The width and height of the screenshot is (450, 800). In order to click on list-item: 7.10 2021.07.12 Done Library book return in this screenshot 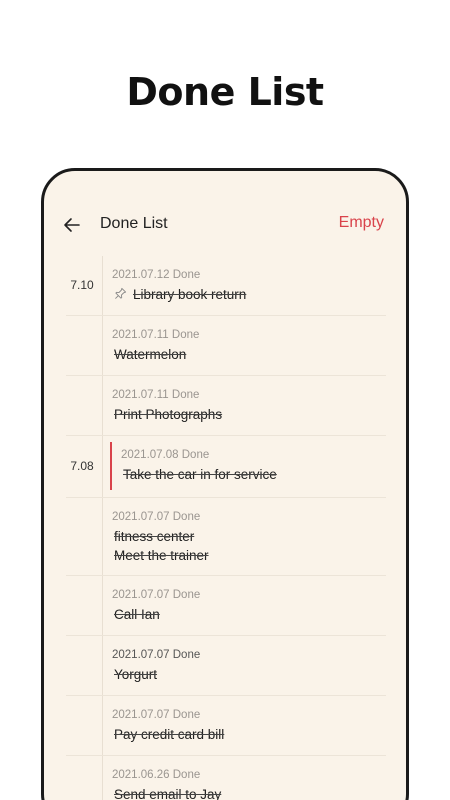, I will do `click(225, 286)`.